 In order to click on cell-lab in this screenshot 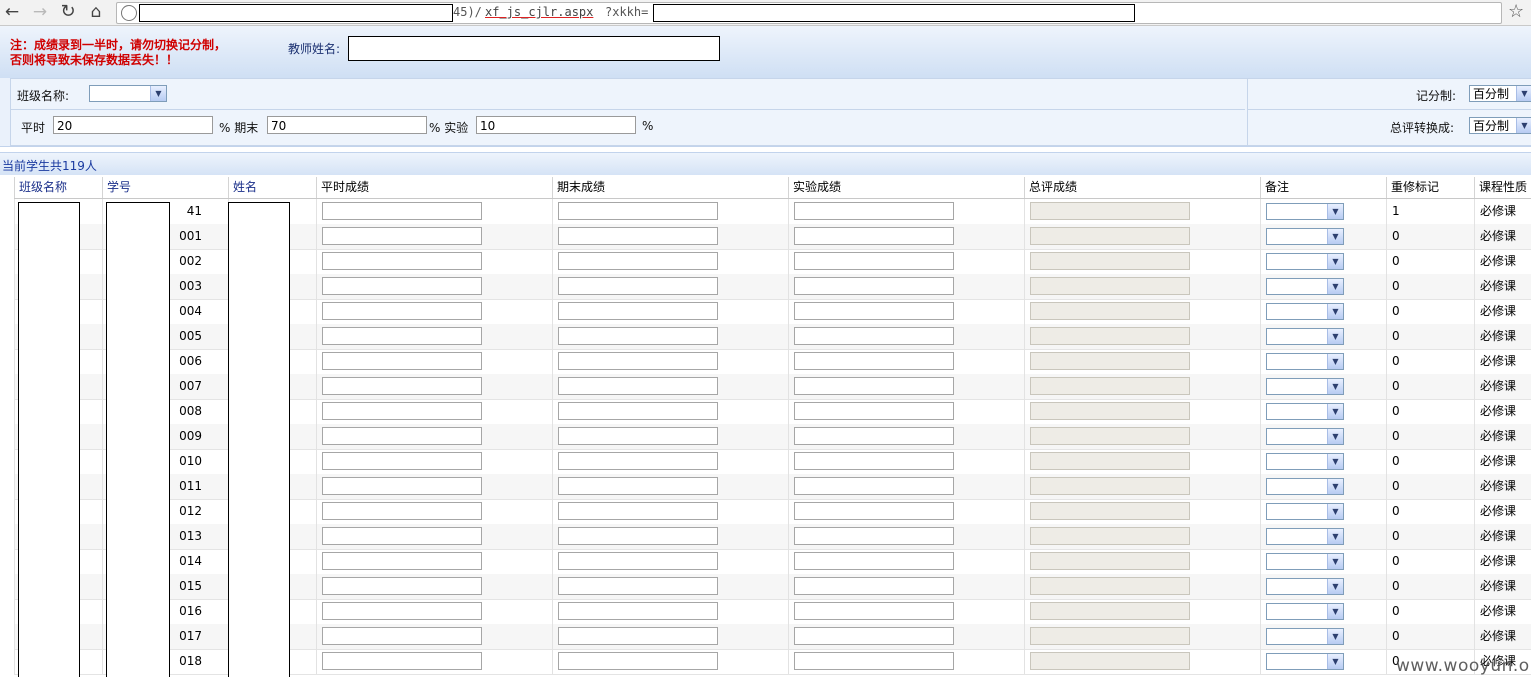, I will do `click(906, 561)`.